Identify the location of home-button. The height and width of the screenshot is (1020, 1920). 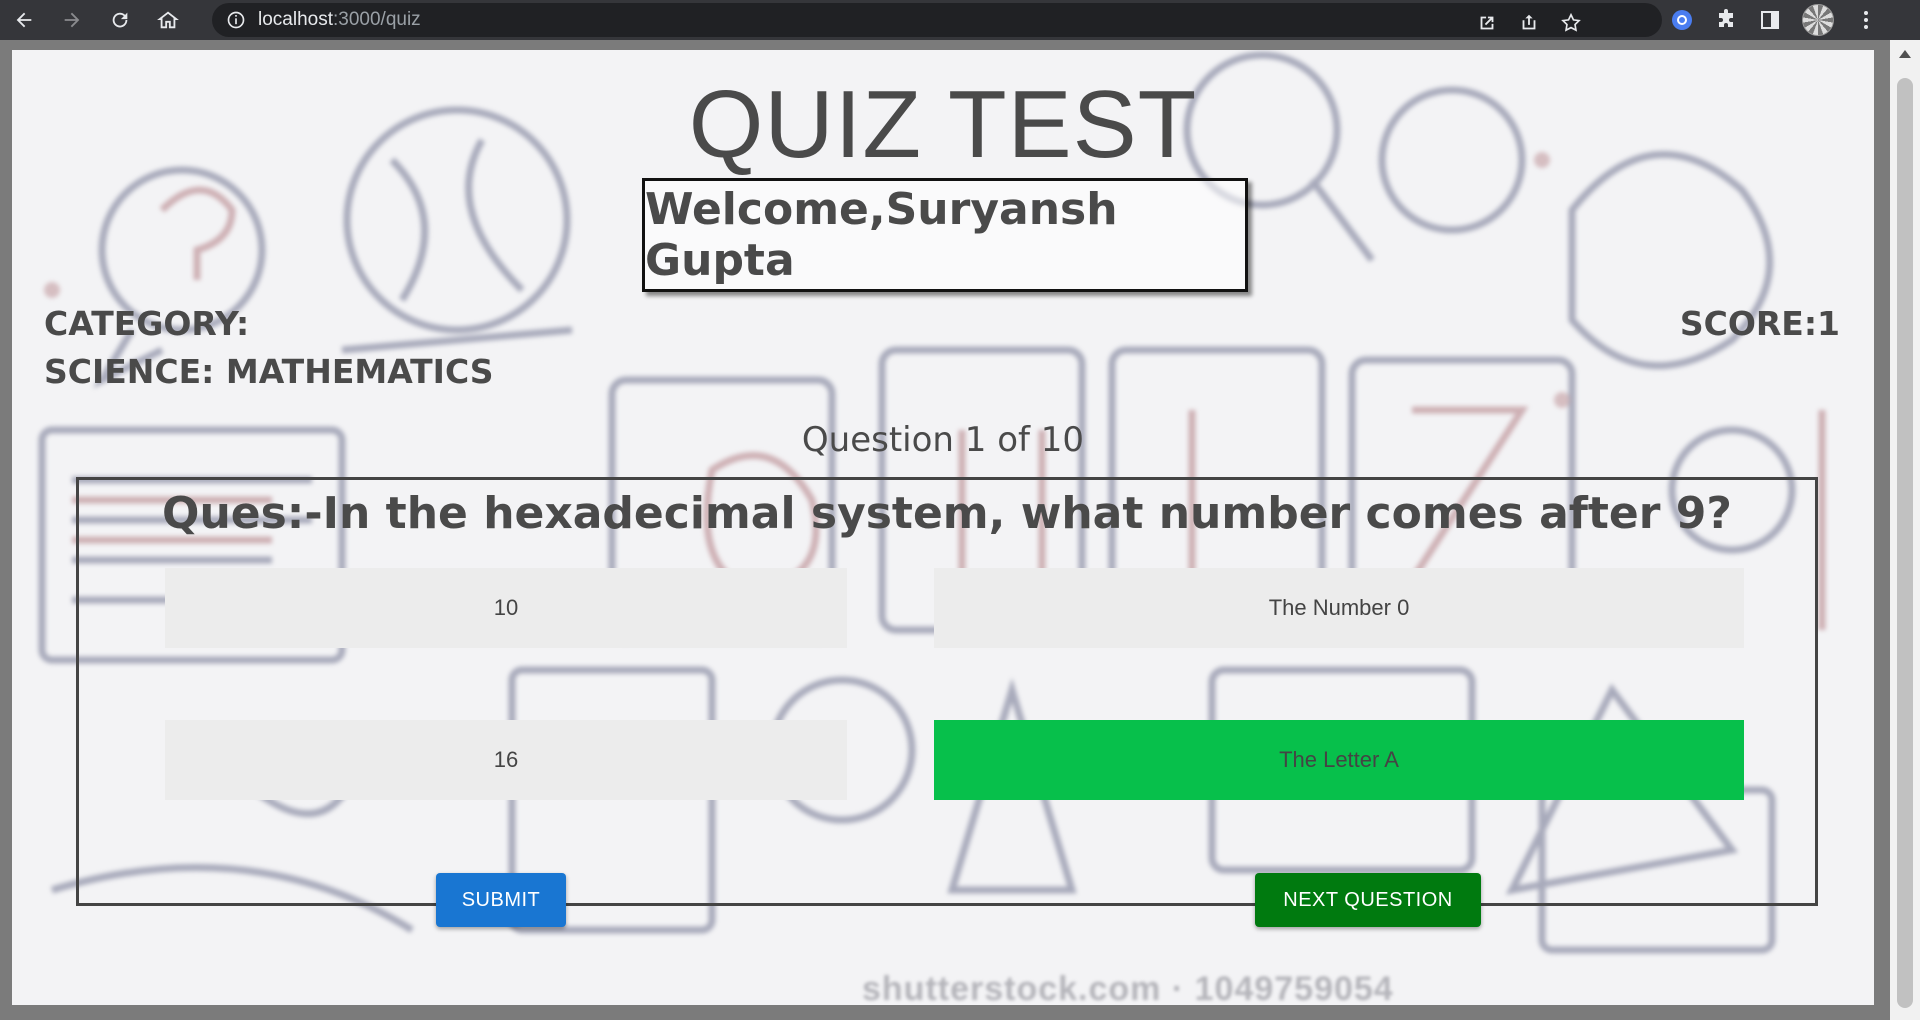
(168, 20).